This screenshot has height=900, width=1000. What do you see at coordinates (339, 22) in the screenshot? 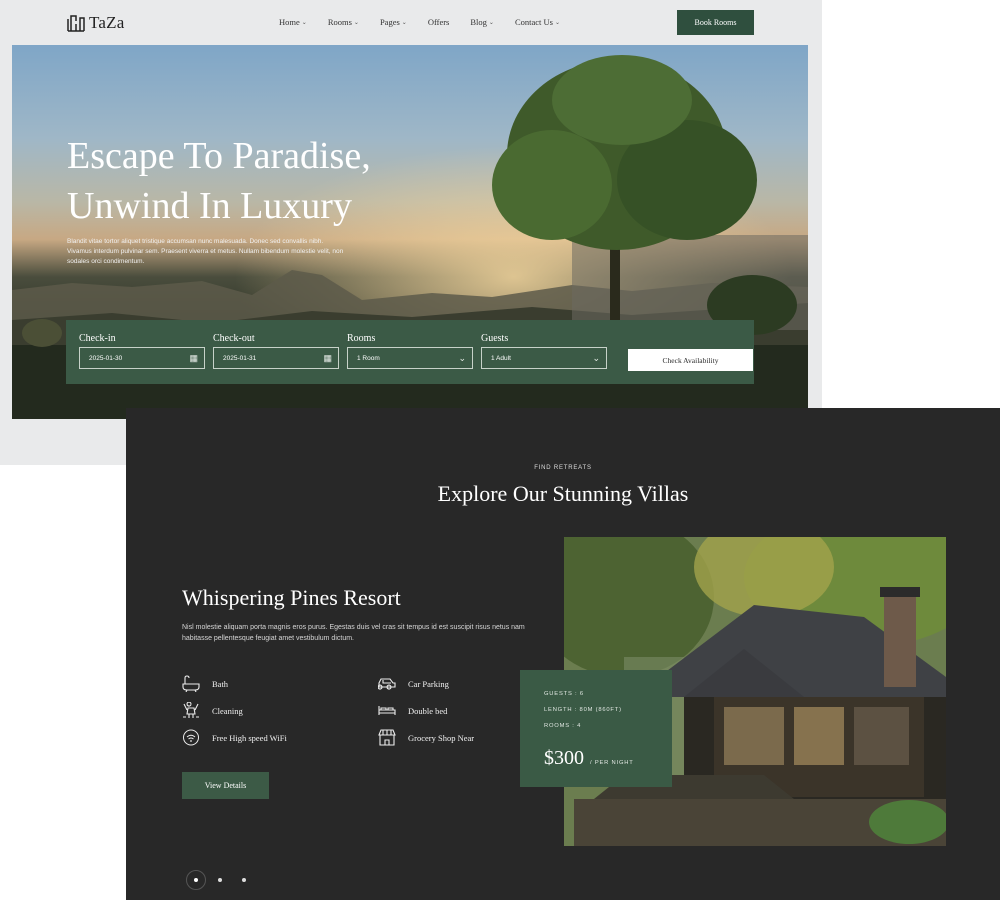
I see `menu-item-label: Rooms` at bounding box center [339, 22].